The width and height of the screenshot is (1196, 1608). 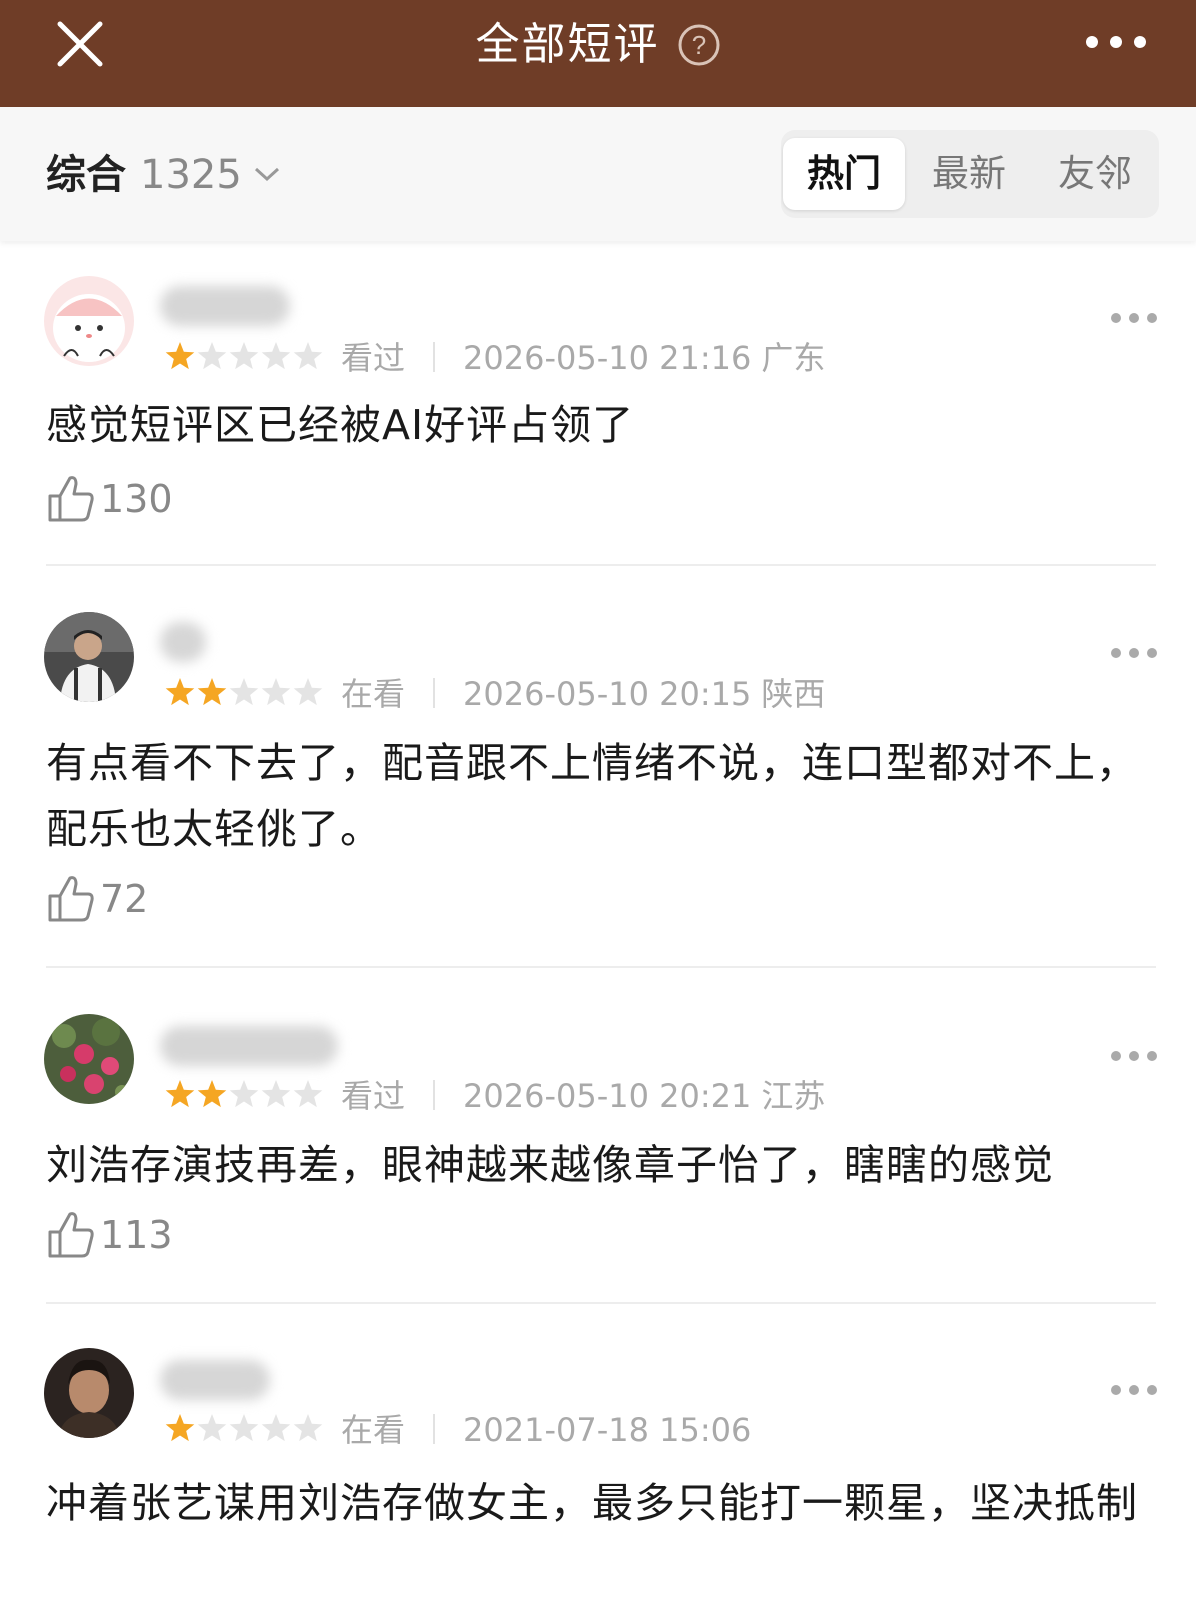 I want to click on review-content: 感觉短评区已经被AI好评占领了, so click(x=340, y=425).